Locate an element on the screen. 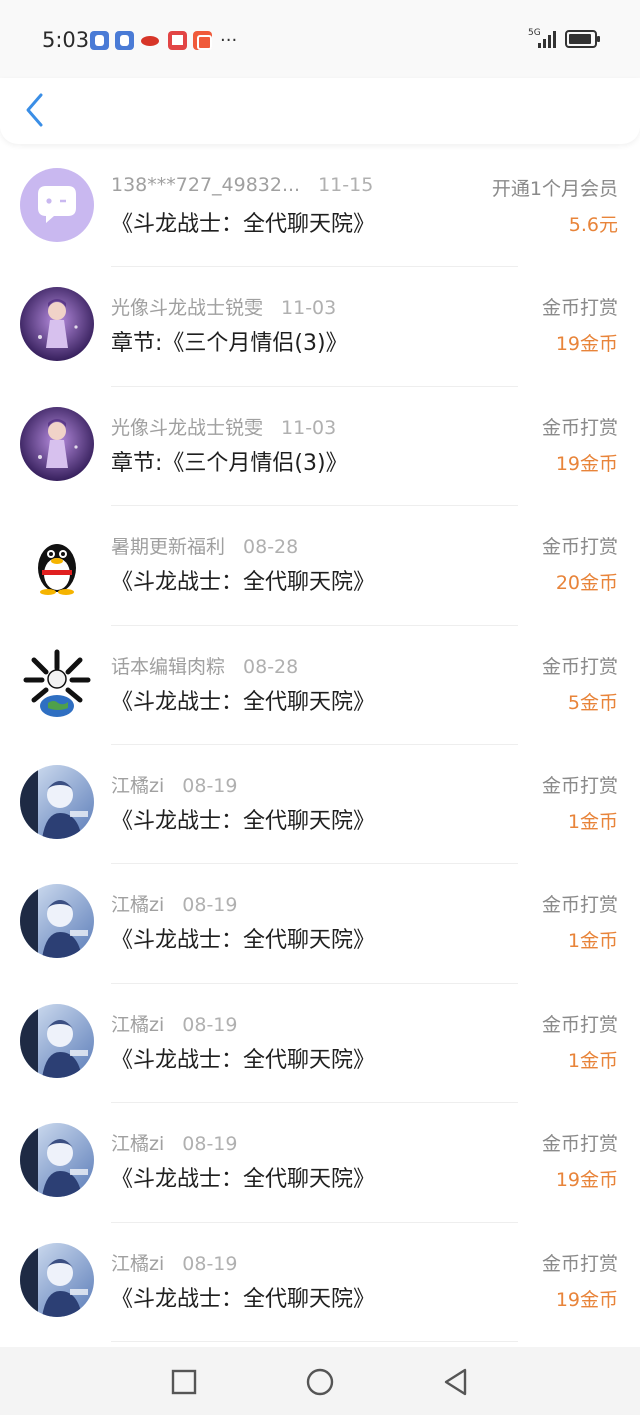 The width and height of the screenshot is (640, 1415). record-meta: 暑期更新福利 08-28 is located at coordinates (204, 545).